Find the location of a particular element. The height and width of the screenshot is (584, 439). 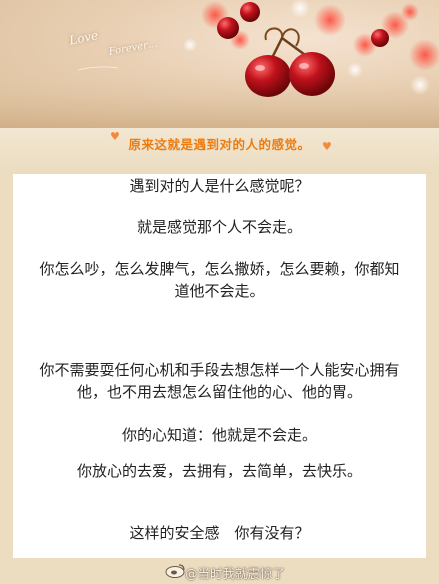

paragraph-4-line-1: 你不需要耍任何心机和手段去想怎样一个人能安心拥有 is located at coordinates (219, 370).